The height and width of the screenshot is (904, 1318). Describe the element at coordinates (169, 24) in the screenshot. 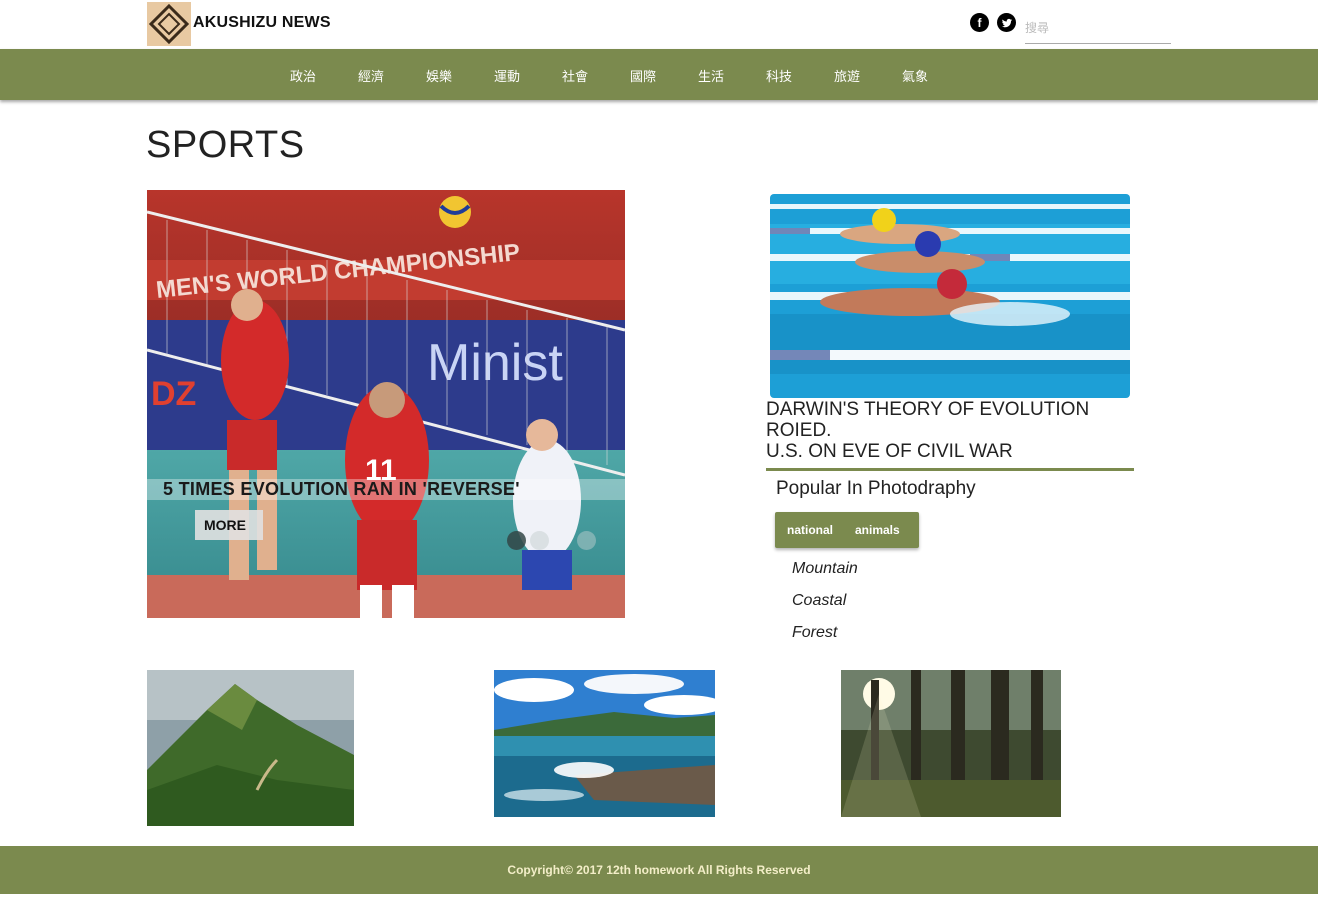

I see `site-logo` at that location.